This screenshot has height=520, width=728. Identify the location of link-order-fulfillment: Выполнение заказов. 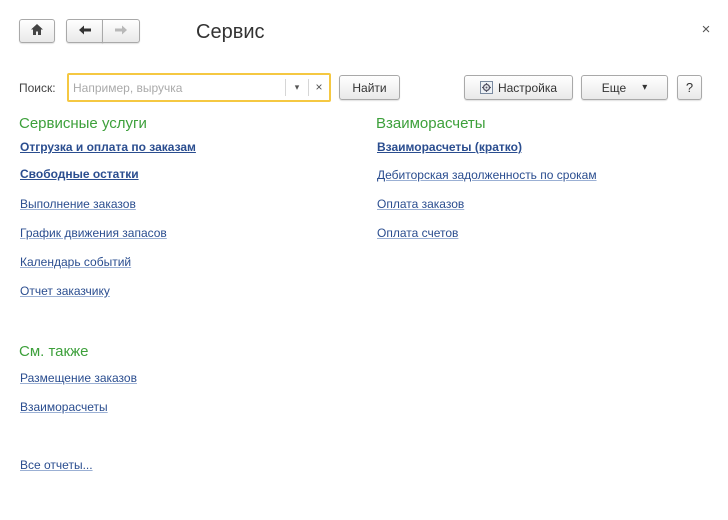
(78, 204).